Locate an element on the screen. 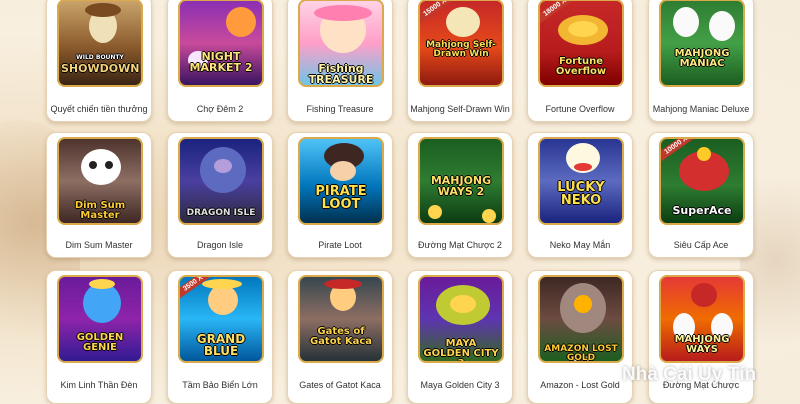 The width and height of the screenshot is (800, 404). game-art-title: DRAGON ISLE is located at coordinates (221, 213).